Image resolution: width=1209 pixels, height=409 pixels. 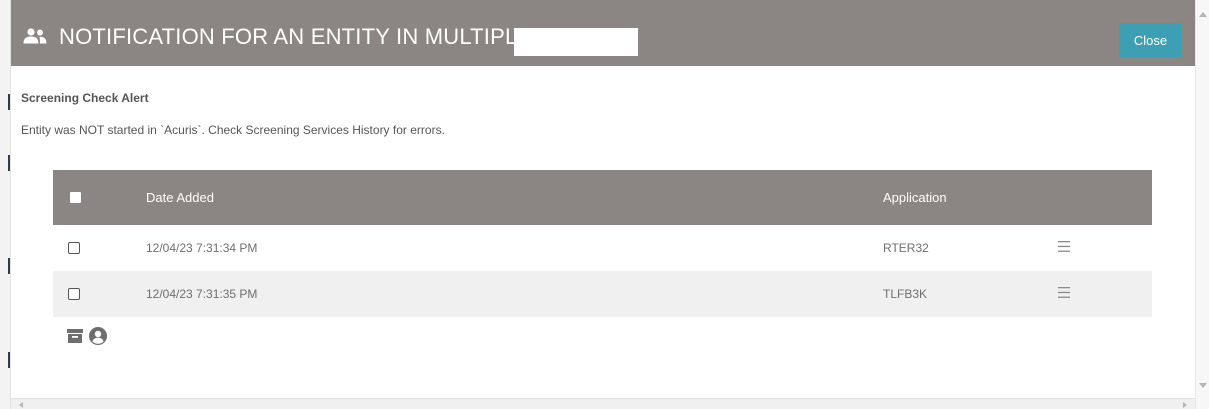 What do you see at coordinates (1185, 405) in the screenshot?
I see `scroll-right-arrow-icon` at bounding box center [1185, 405].